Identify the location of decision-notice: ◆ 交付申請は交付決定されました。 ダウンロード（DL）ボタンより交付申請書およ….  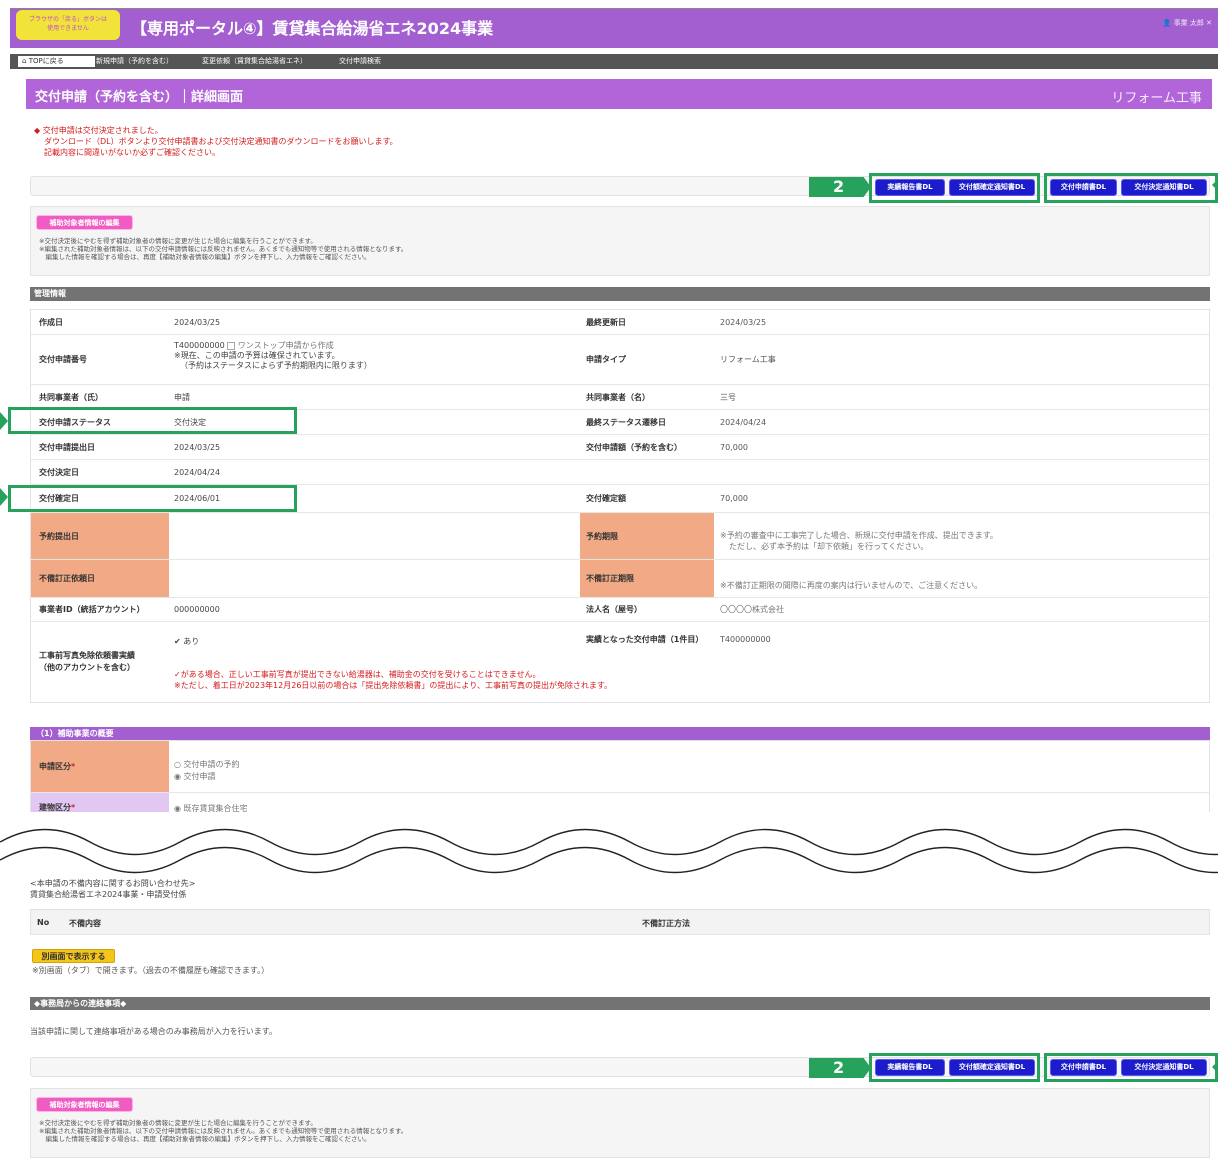
(216, 141).